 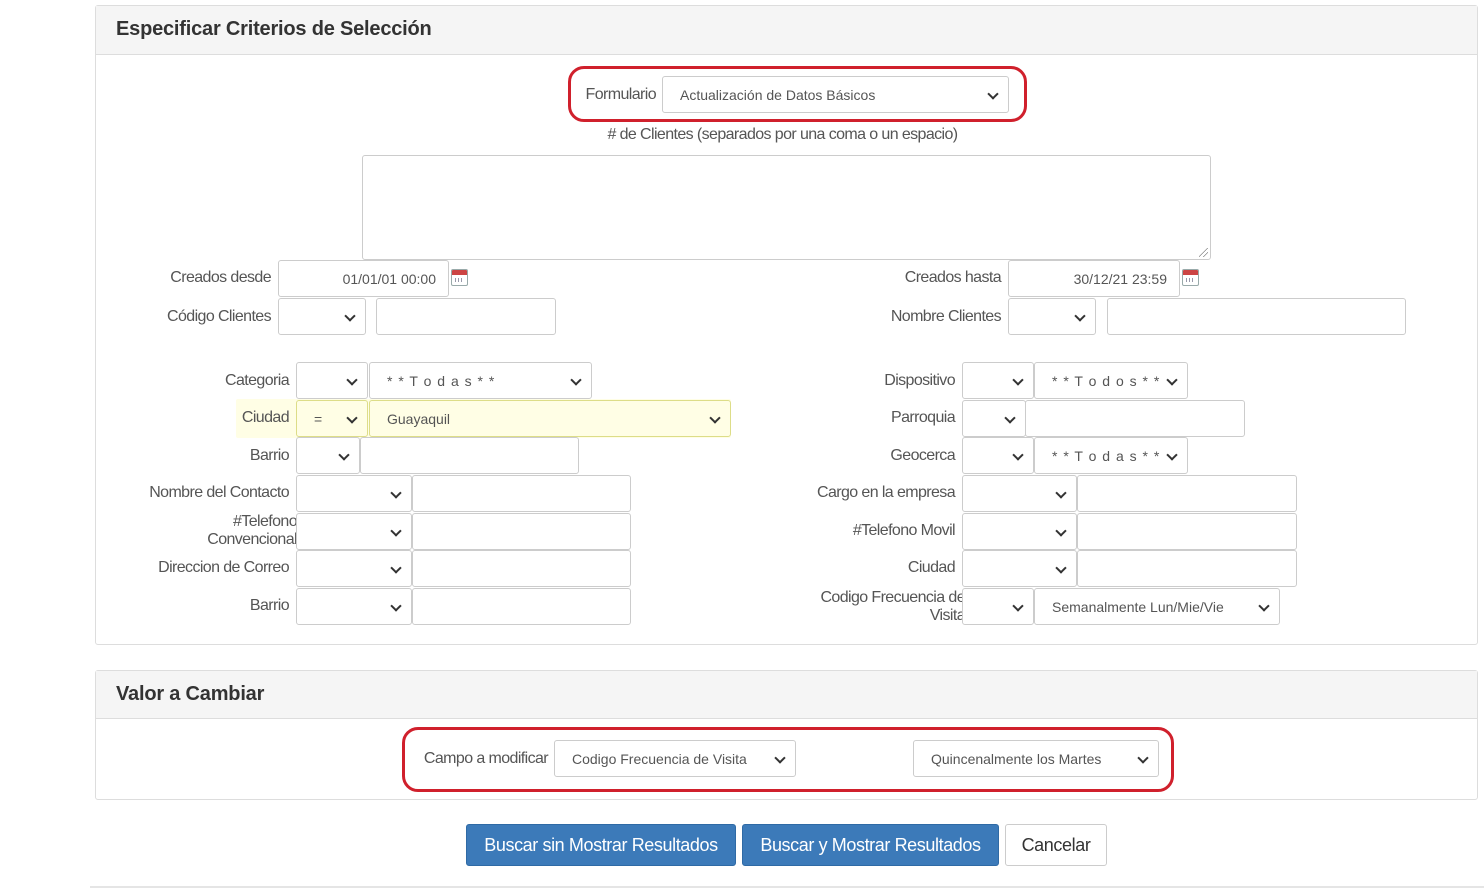 I want to click on cancelar-button: Cancelar, so click(x=1056, y=845).